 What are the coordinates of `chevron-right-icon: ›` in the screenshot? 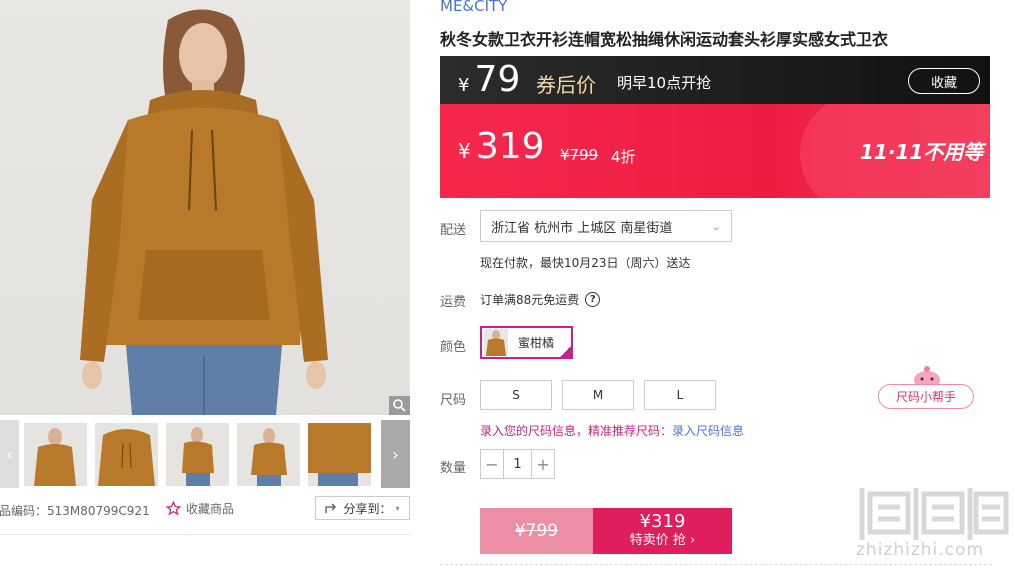 It's located at (395, 454).